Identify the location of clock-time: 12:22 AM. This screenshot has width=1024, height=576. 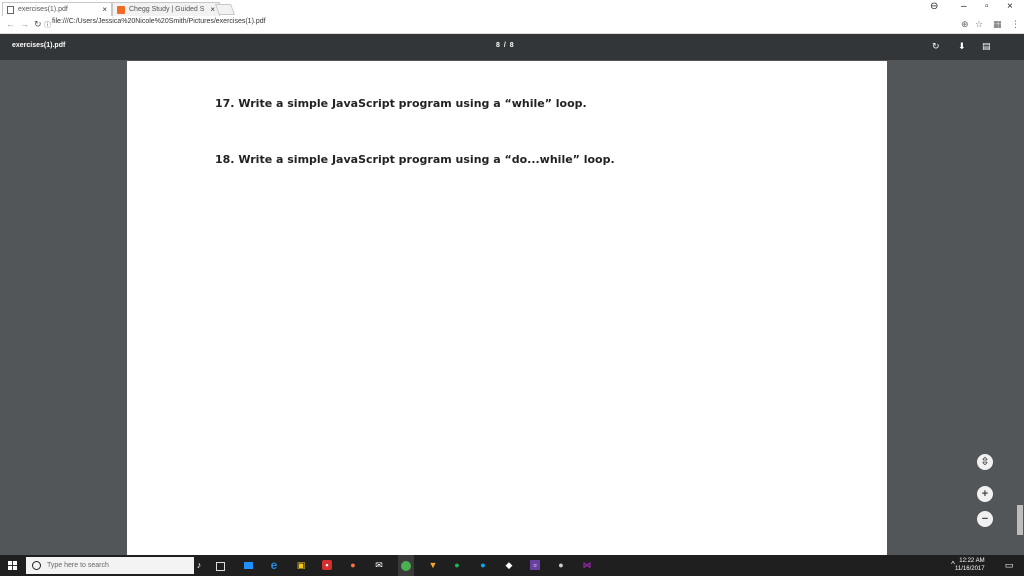
(972, 561).